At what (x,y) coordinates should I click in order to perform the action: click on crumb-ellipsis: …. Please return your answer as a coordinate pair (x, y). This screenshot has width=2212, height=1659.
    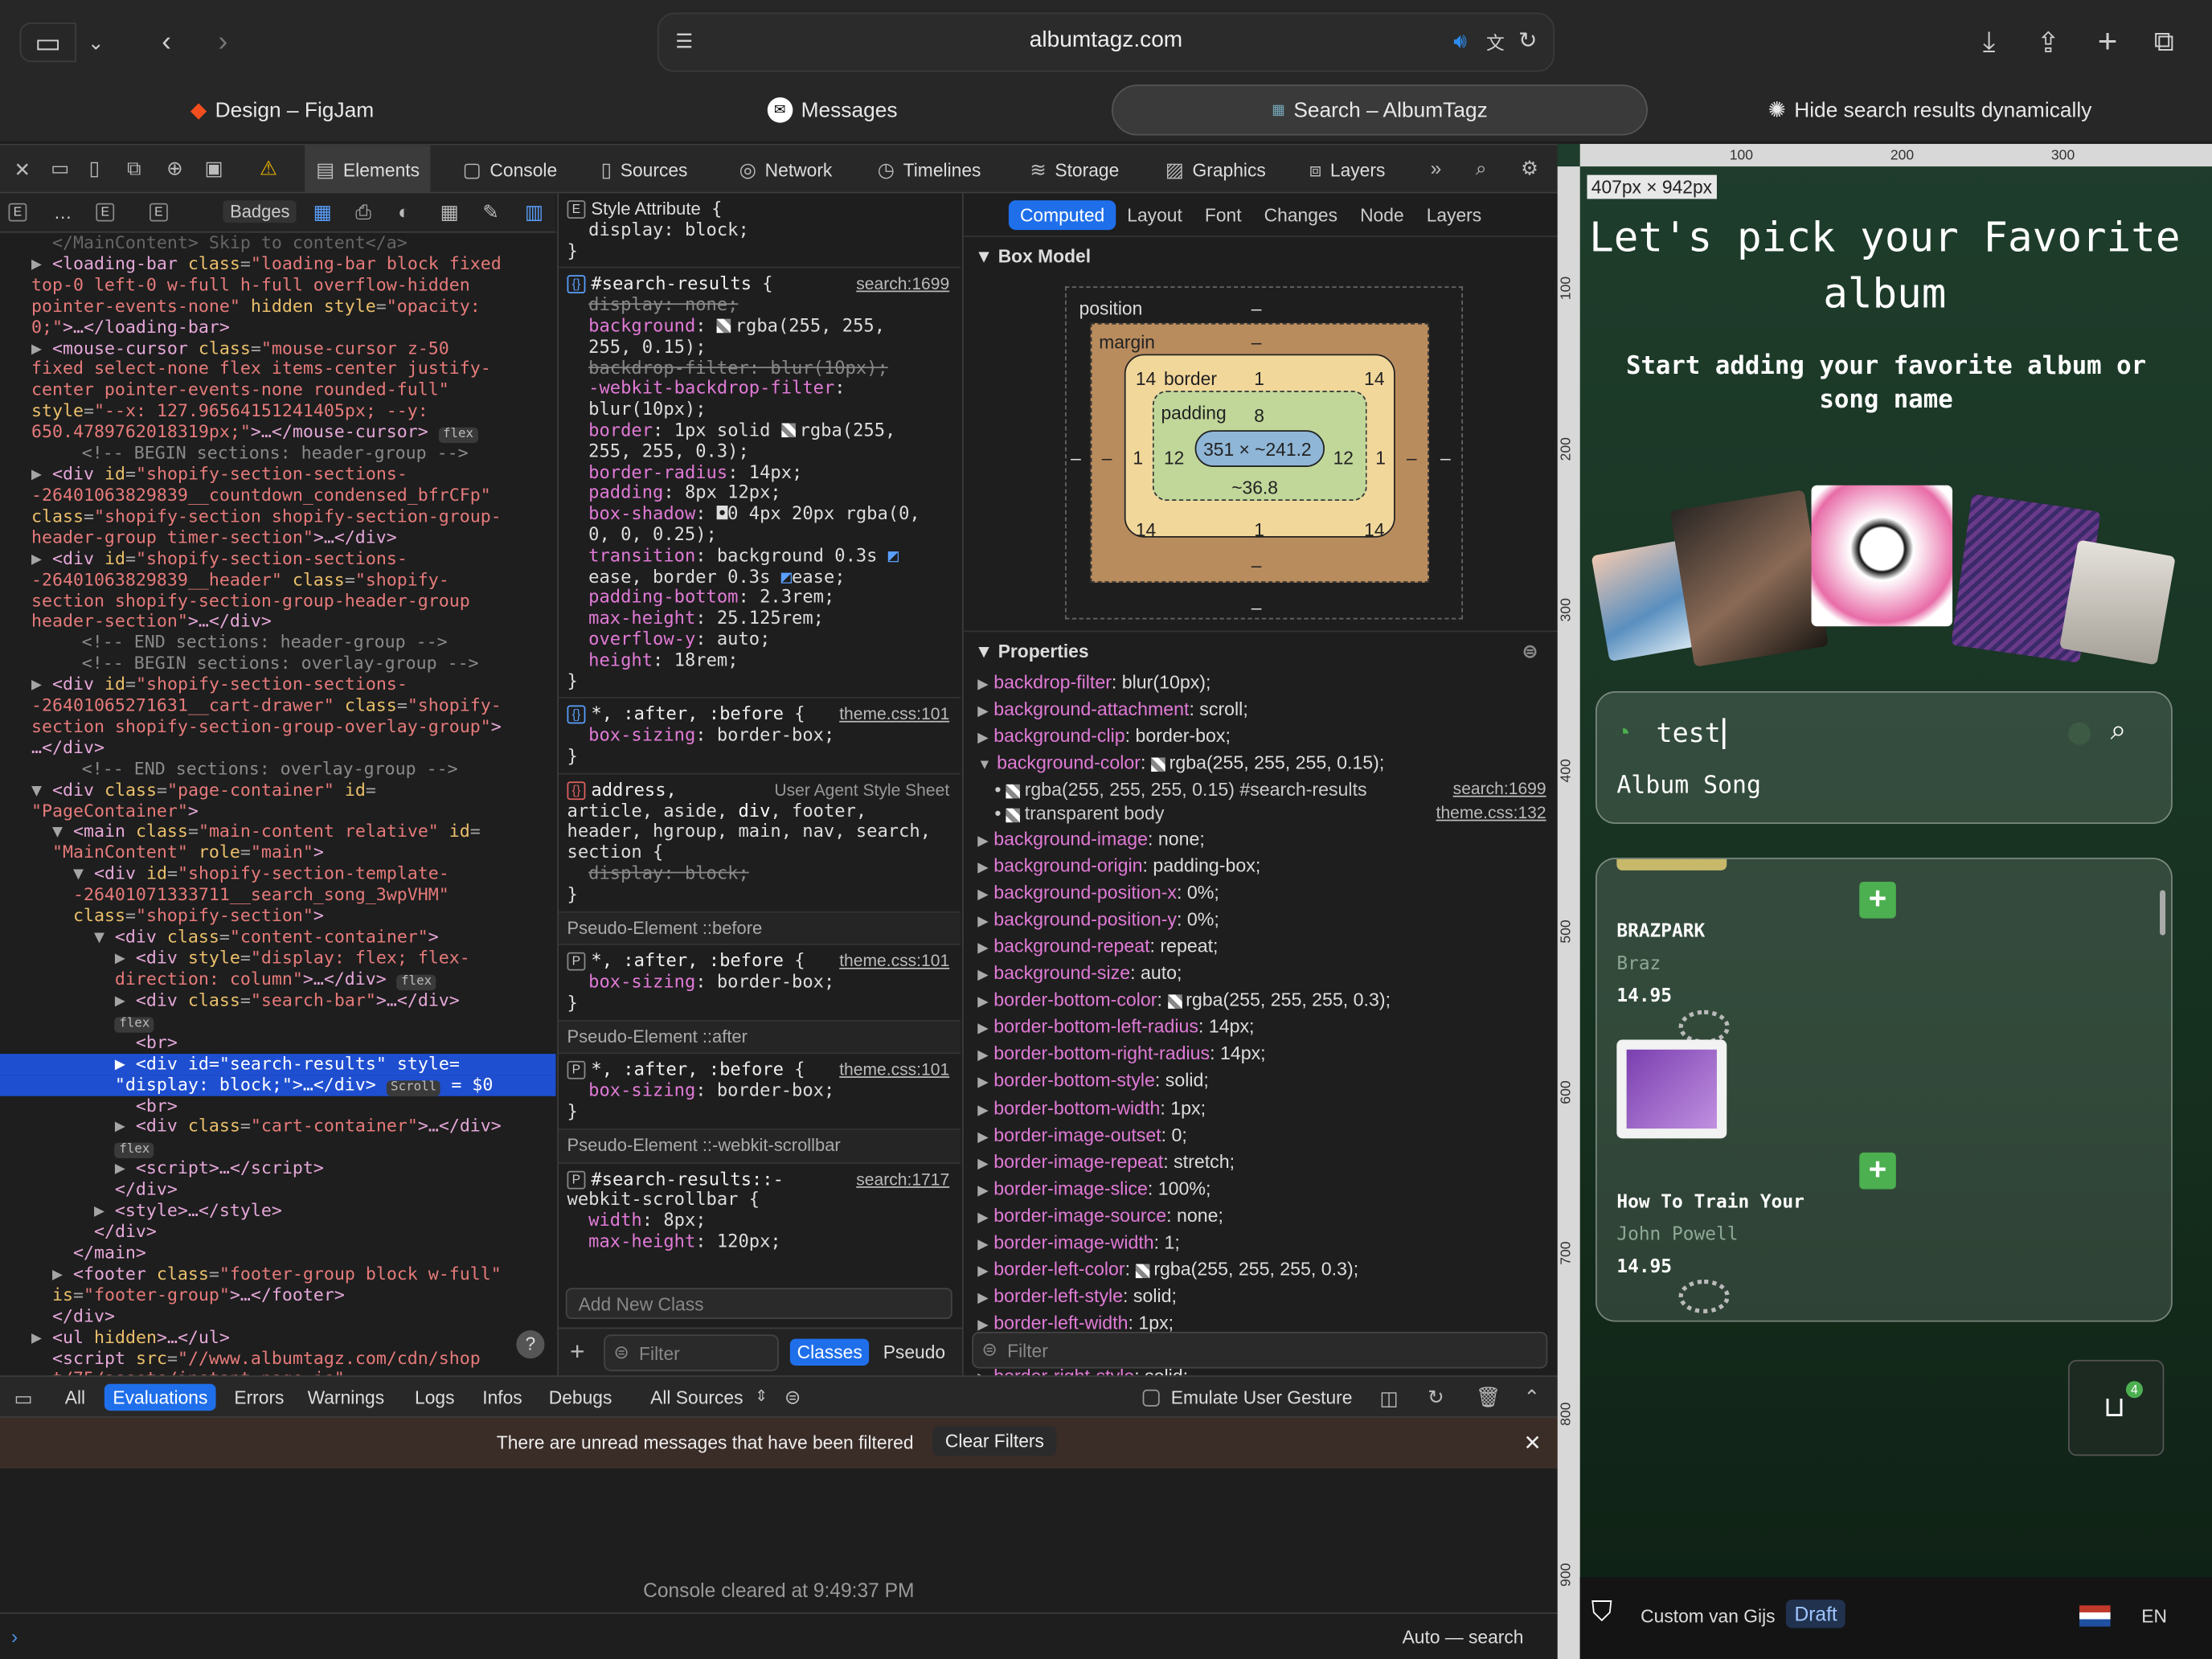
    Looking at the image, I should click on (63, 212).